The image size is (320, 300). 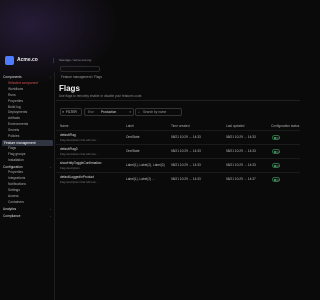 I want to click on app-name: Acme.co, so click(x=27, y=60).